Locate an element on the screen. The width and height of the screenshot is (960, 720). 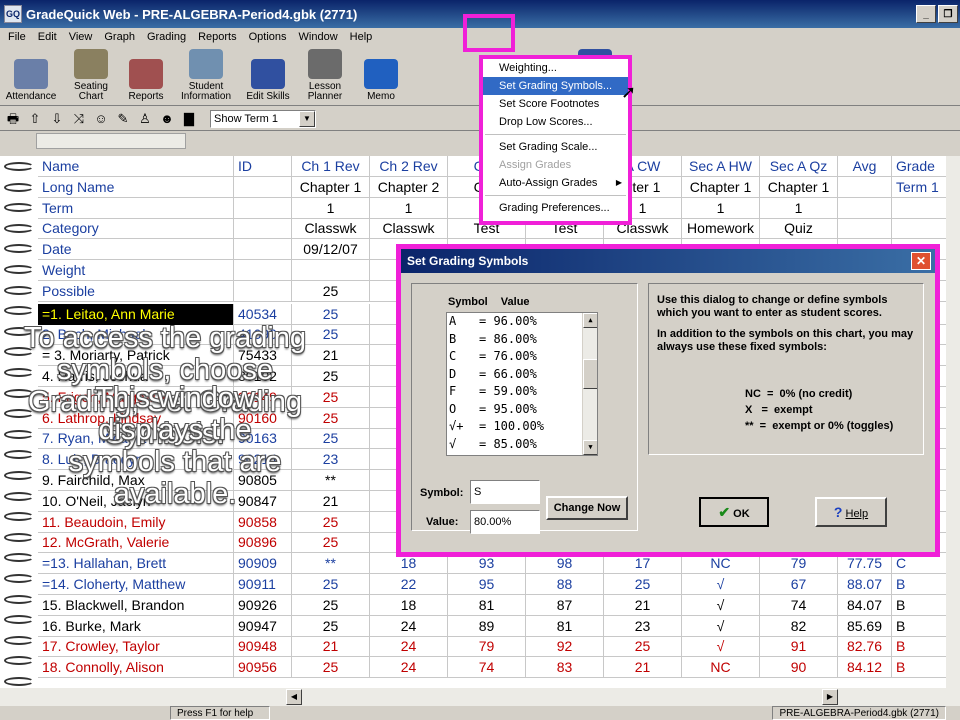
student-id: 90956 is located at coordinates (263, 668).